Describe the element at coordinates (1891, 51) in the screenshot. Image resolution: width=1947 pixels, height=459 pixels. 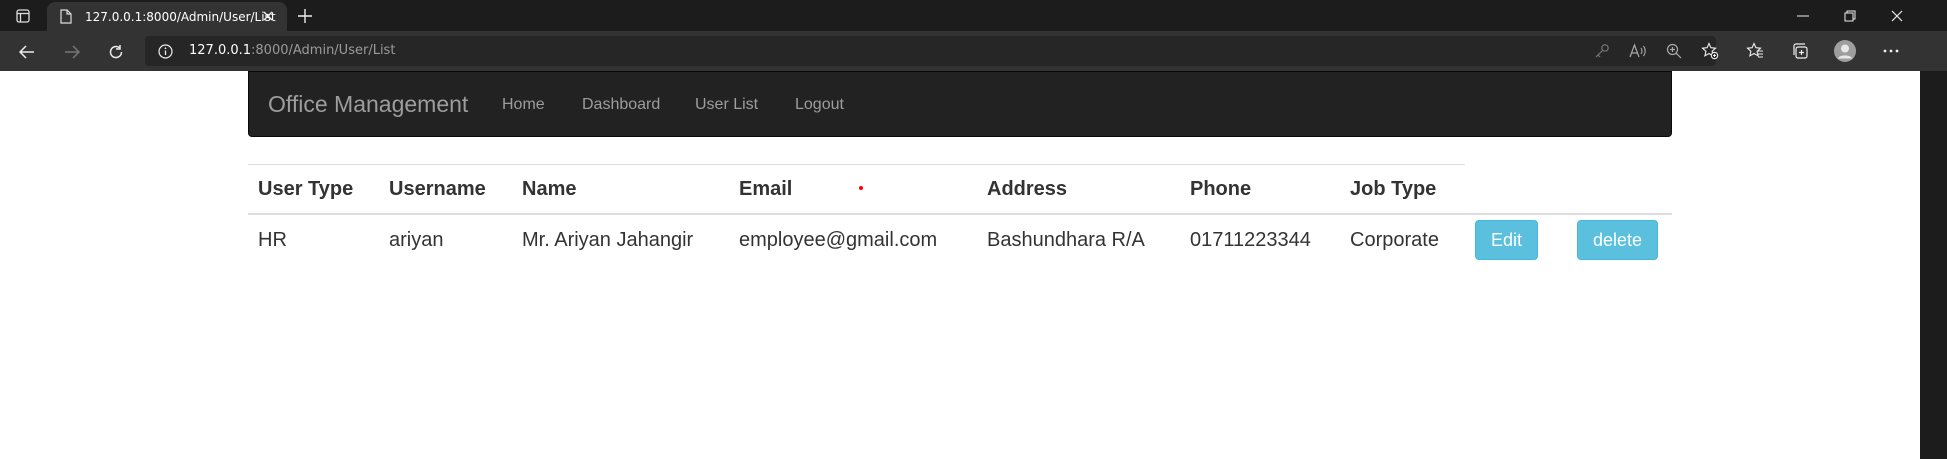
I see `more-options-icon` at that location.